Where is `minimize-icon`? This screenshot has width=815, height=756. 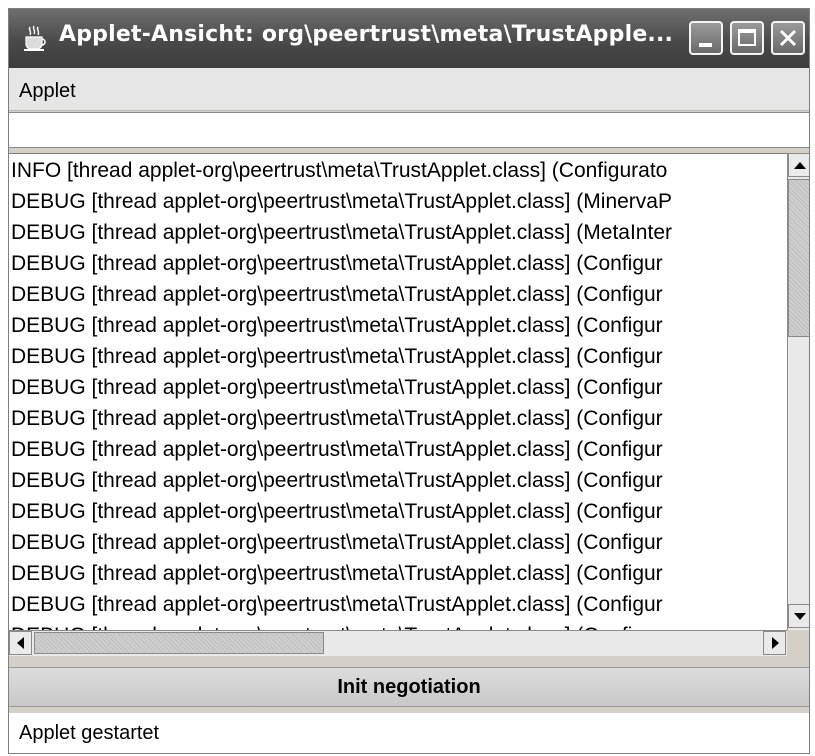 minimize-icon is located at coordinates (705, 45).